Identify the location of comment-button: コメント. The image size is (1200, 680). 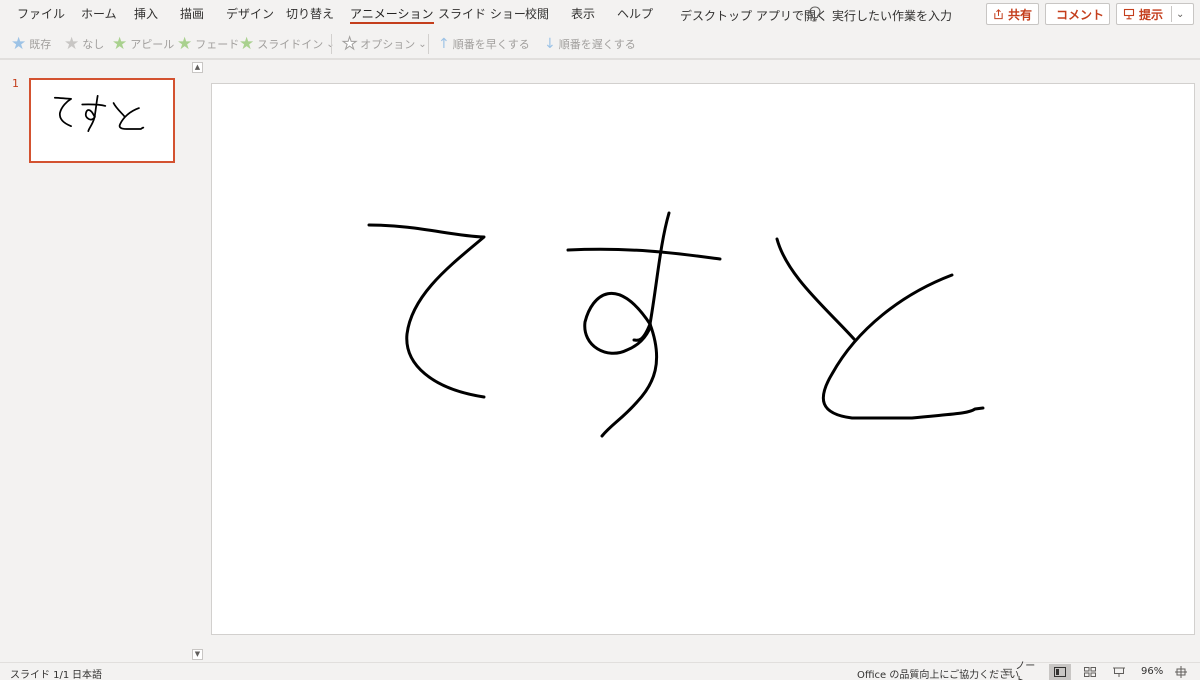
(1077, 14).